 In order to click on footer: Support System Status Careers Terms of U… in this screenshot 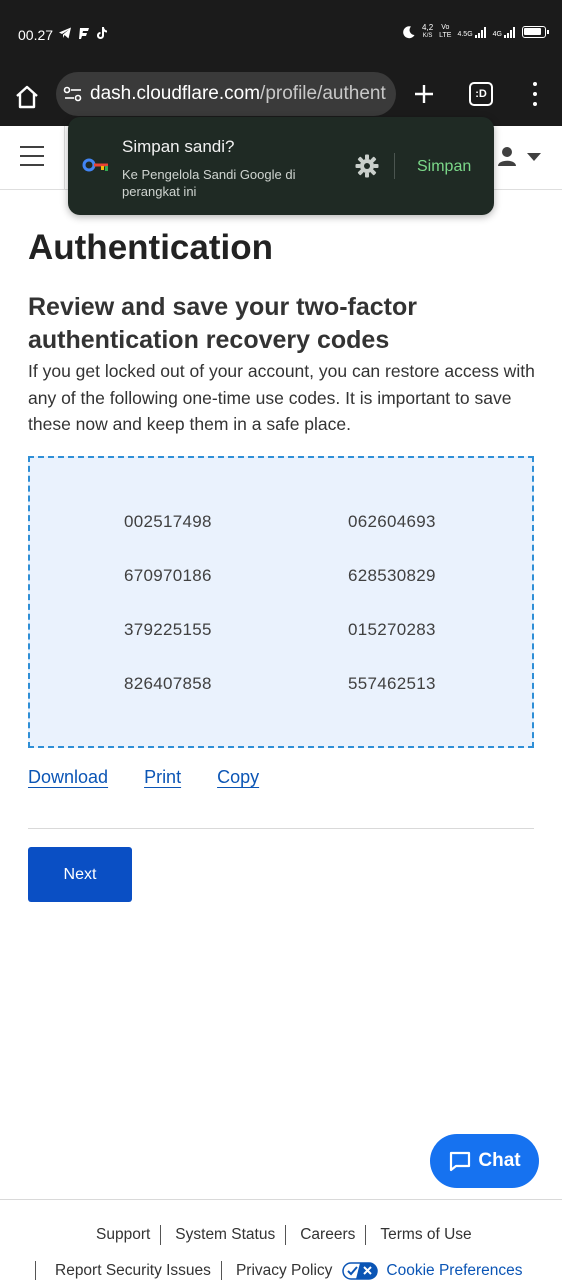, I will do `click(281, 1239)`.